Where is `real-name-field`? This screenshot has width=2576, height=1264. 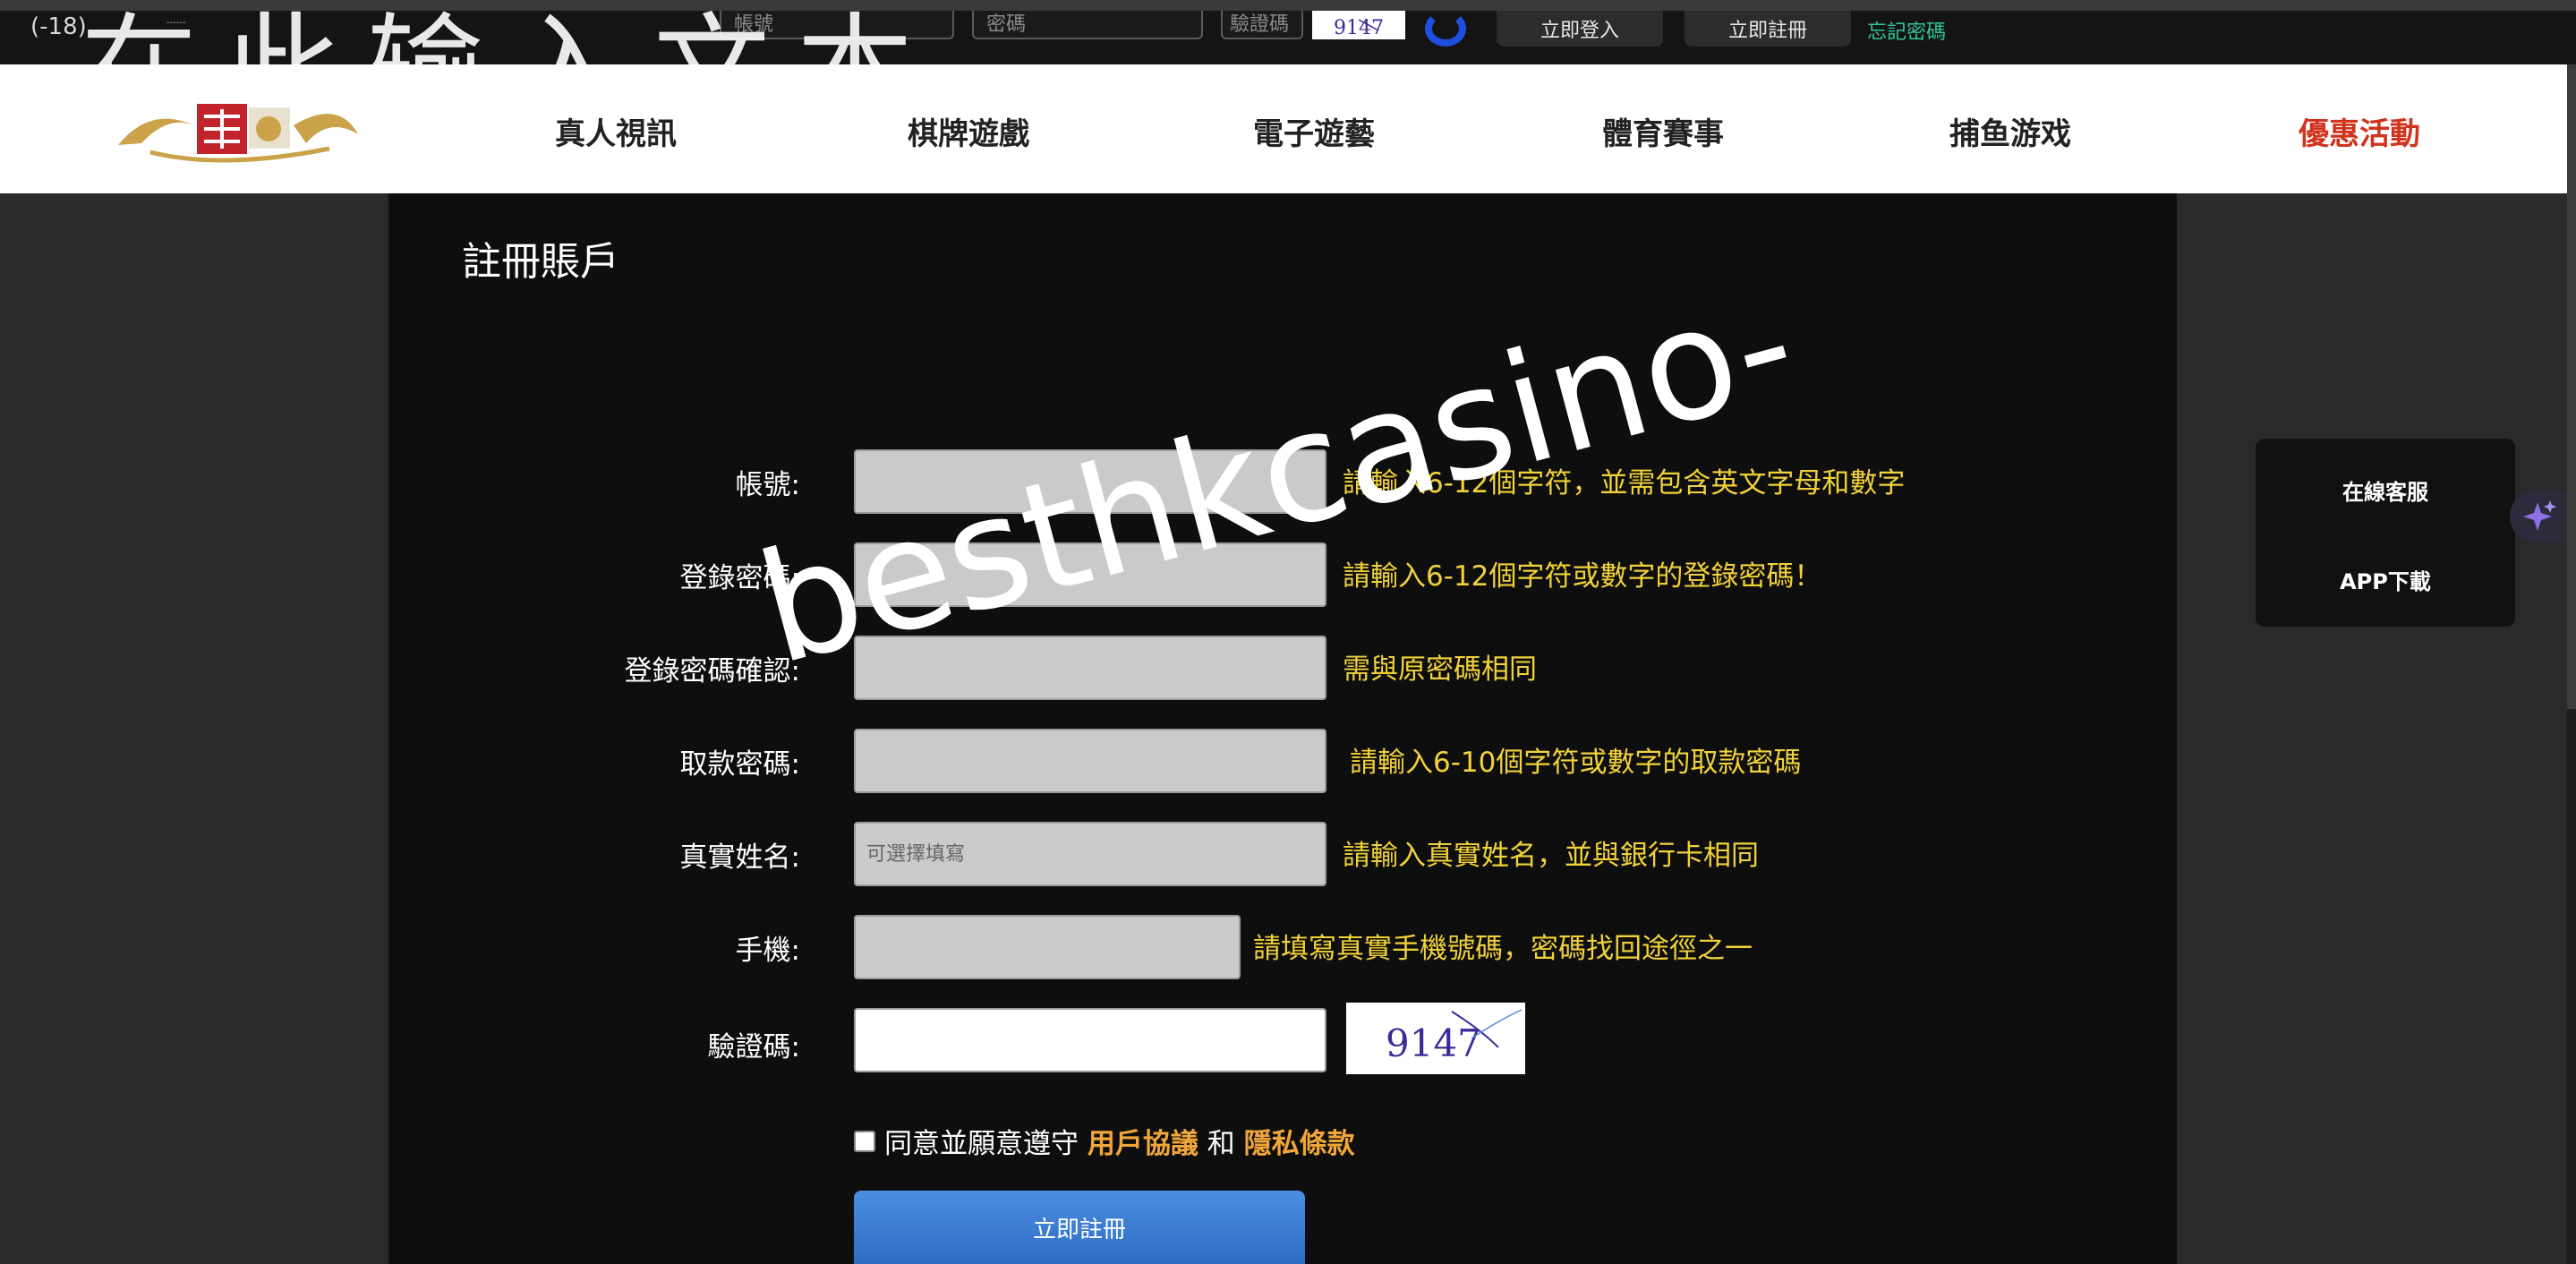 real-name-field is located at coordinates (1090, 854).